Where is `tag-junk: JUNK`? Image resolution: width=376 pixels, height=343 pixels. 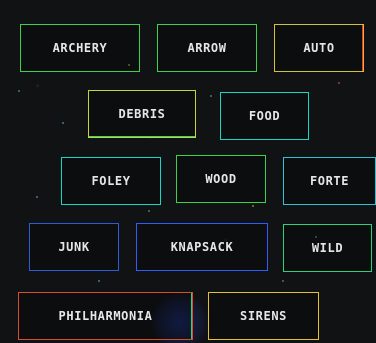 tag-junk: JUNK is located at coordinates (74, 247).